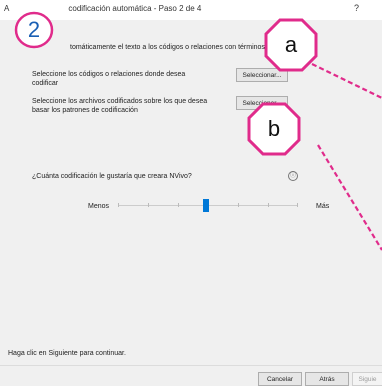 This screenshot has height=386, width=382. Describe the element at coordinates (34, 29) in the screenshot. I see `step-number: 2` at that location.